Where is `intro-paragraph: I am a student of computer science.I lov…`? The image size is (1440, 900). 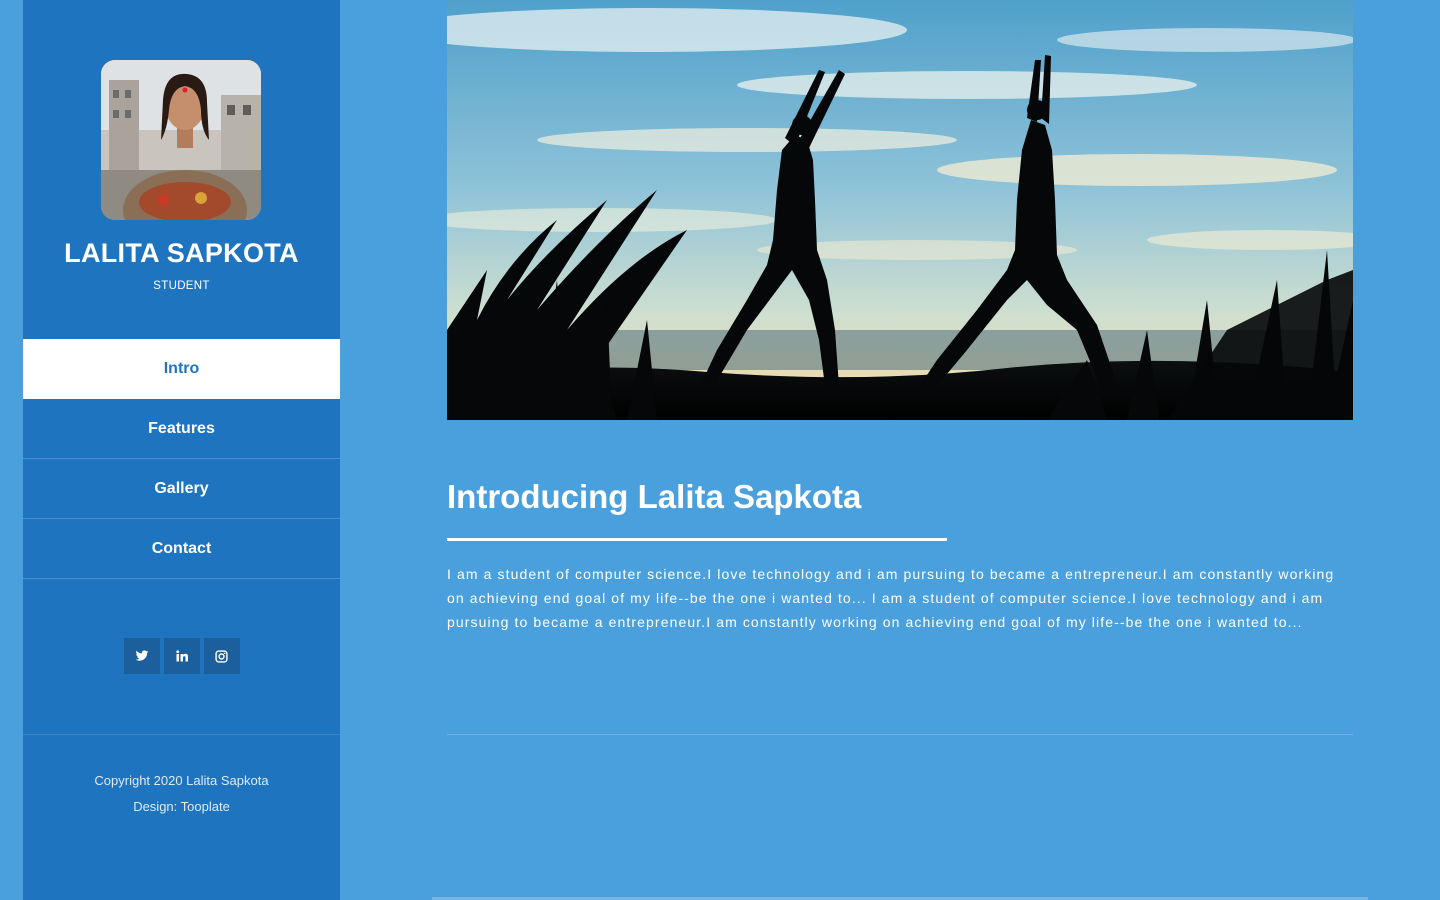 intro-paragraph: I am a student of computer science.I lov… is located at coordinates (891, 598).